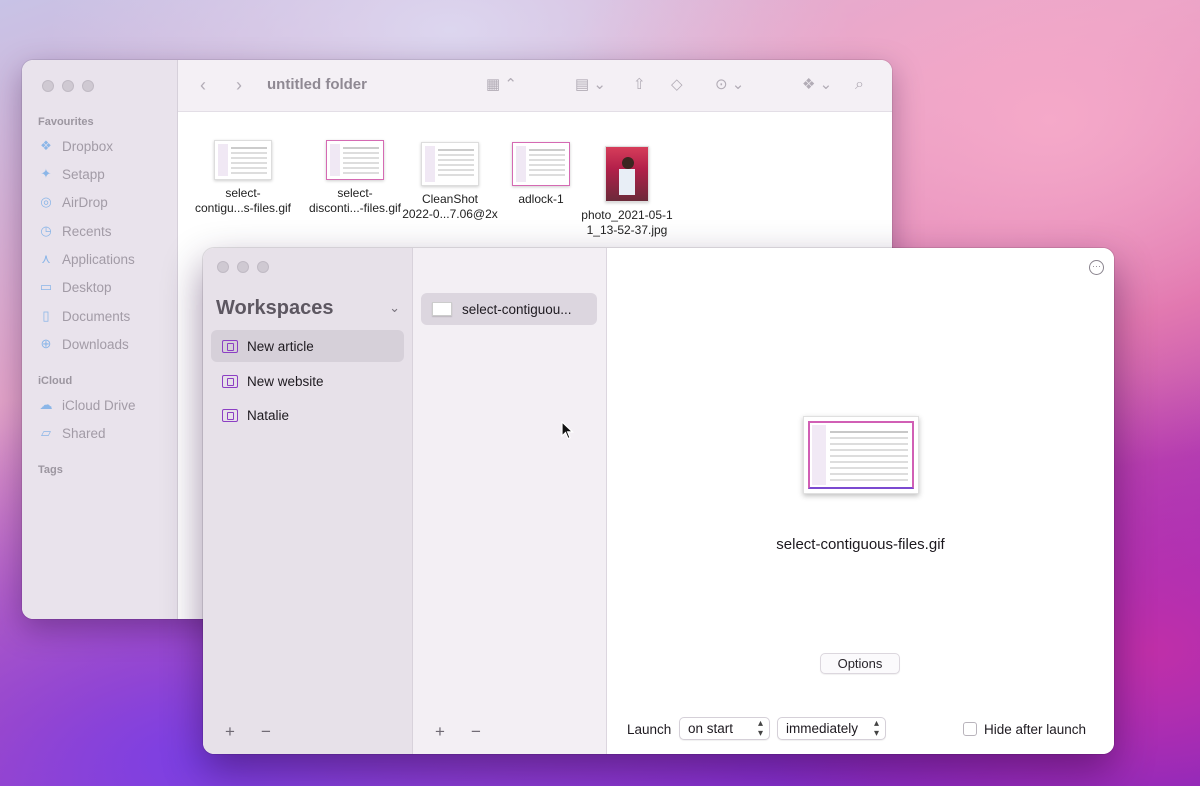  I want to click on sidebar-item-label: Dropbox, so click(88, 146).